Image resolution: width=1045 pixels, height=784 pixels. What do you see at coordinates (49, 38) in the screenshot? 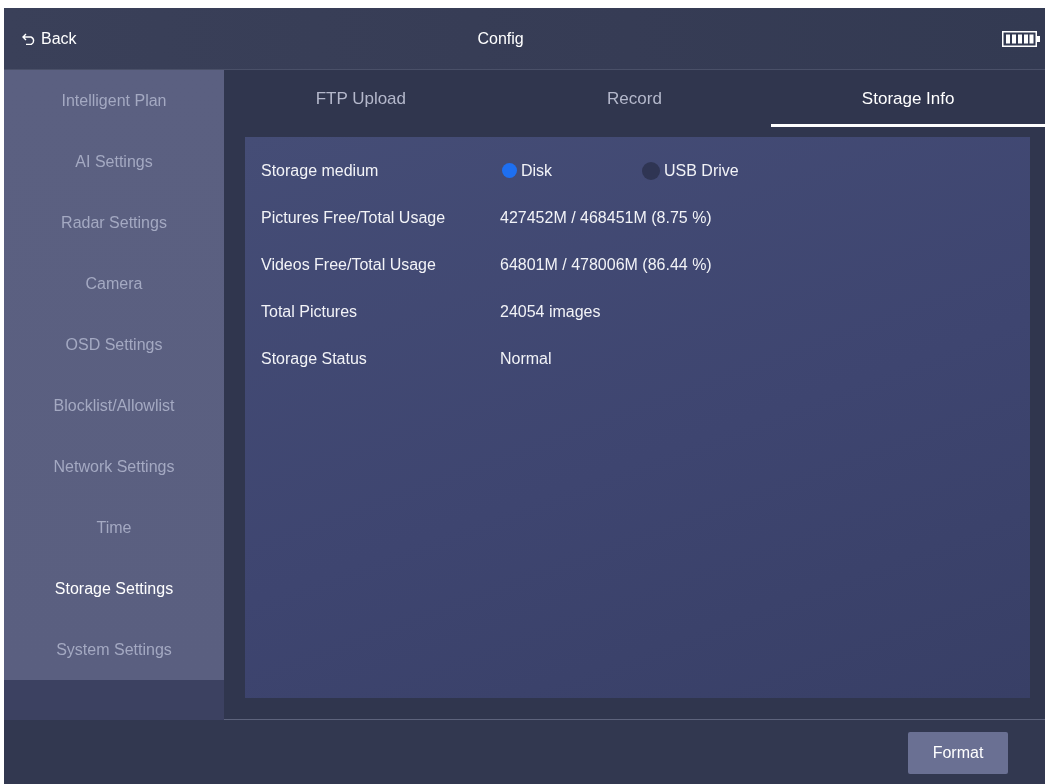
I see `back-button: Back` at bounding box center [49, 38].